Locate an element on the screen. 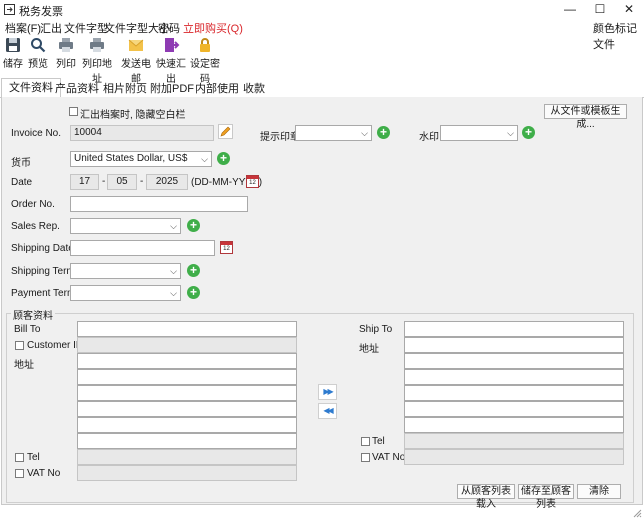 The width and height of the screenshot is (644, 520). save-button: 储存 is located at coordinates (13, 53).